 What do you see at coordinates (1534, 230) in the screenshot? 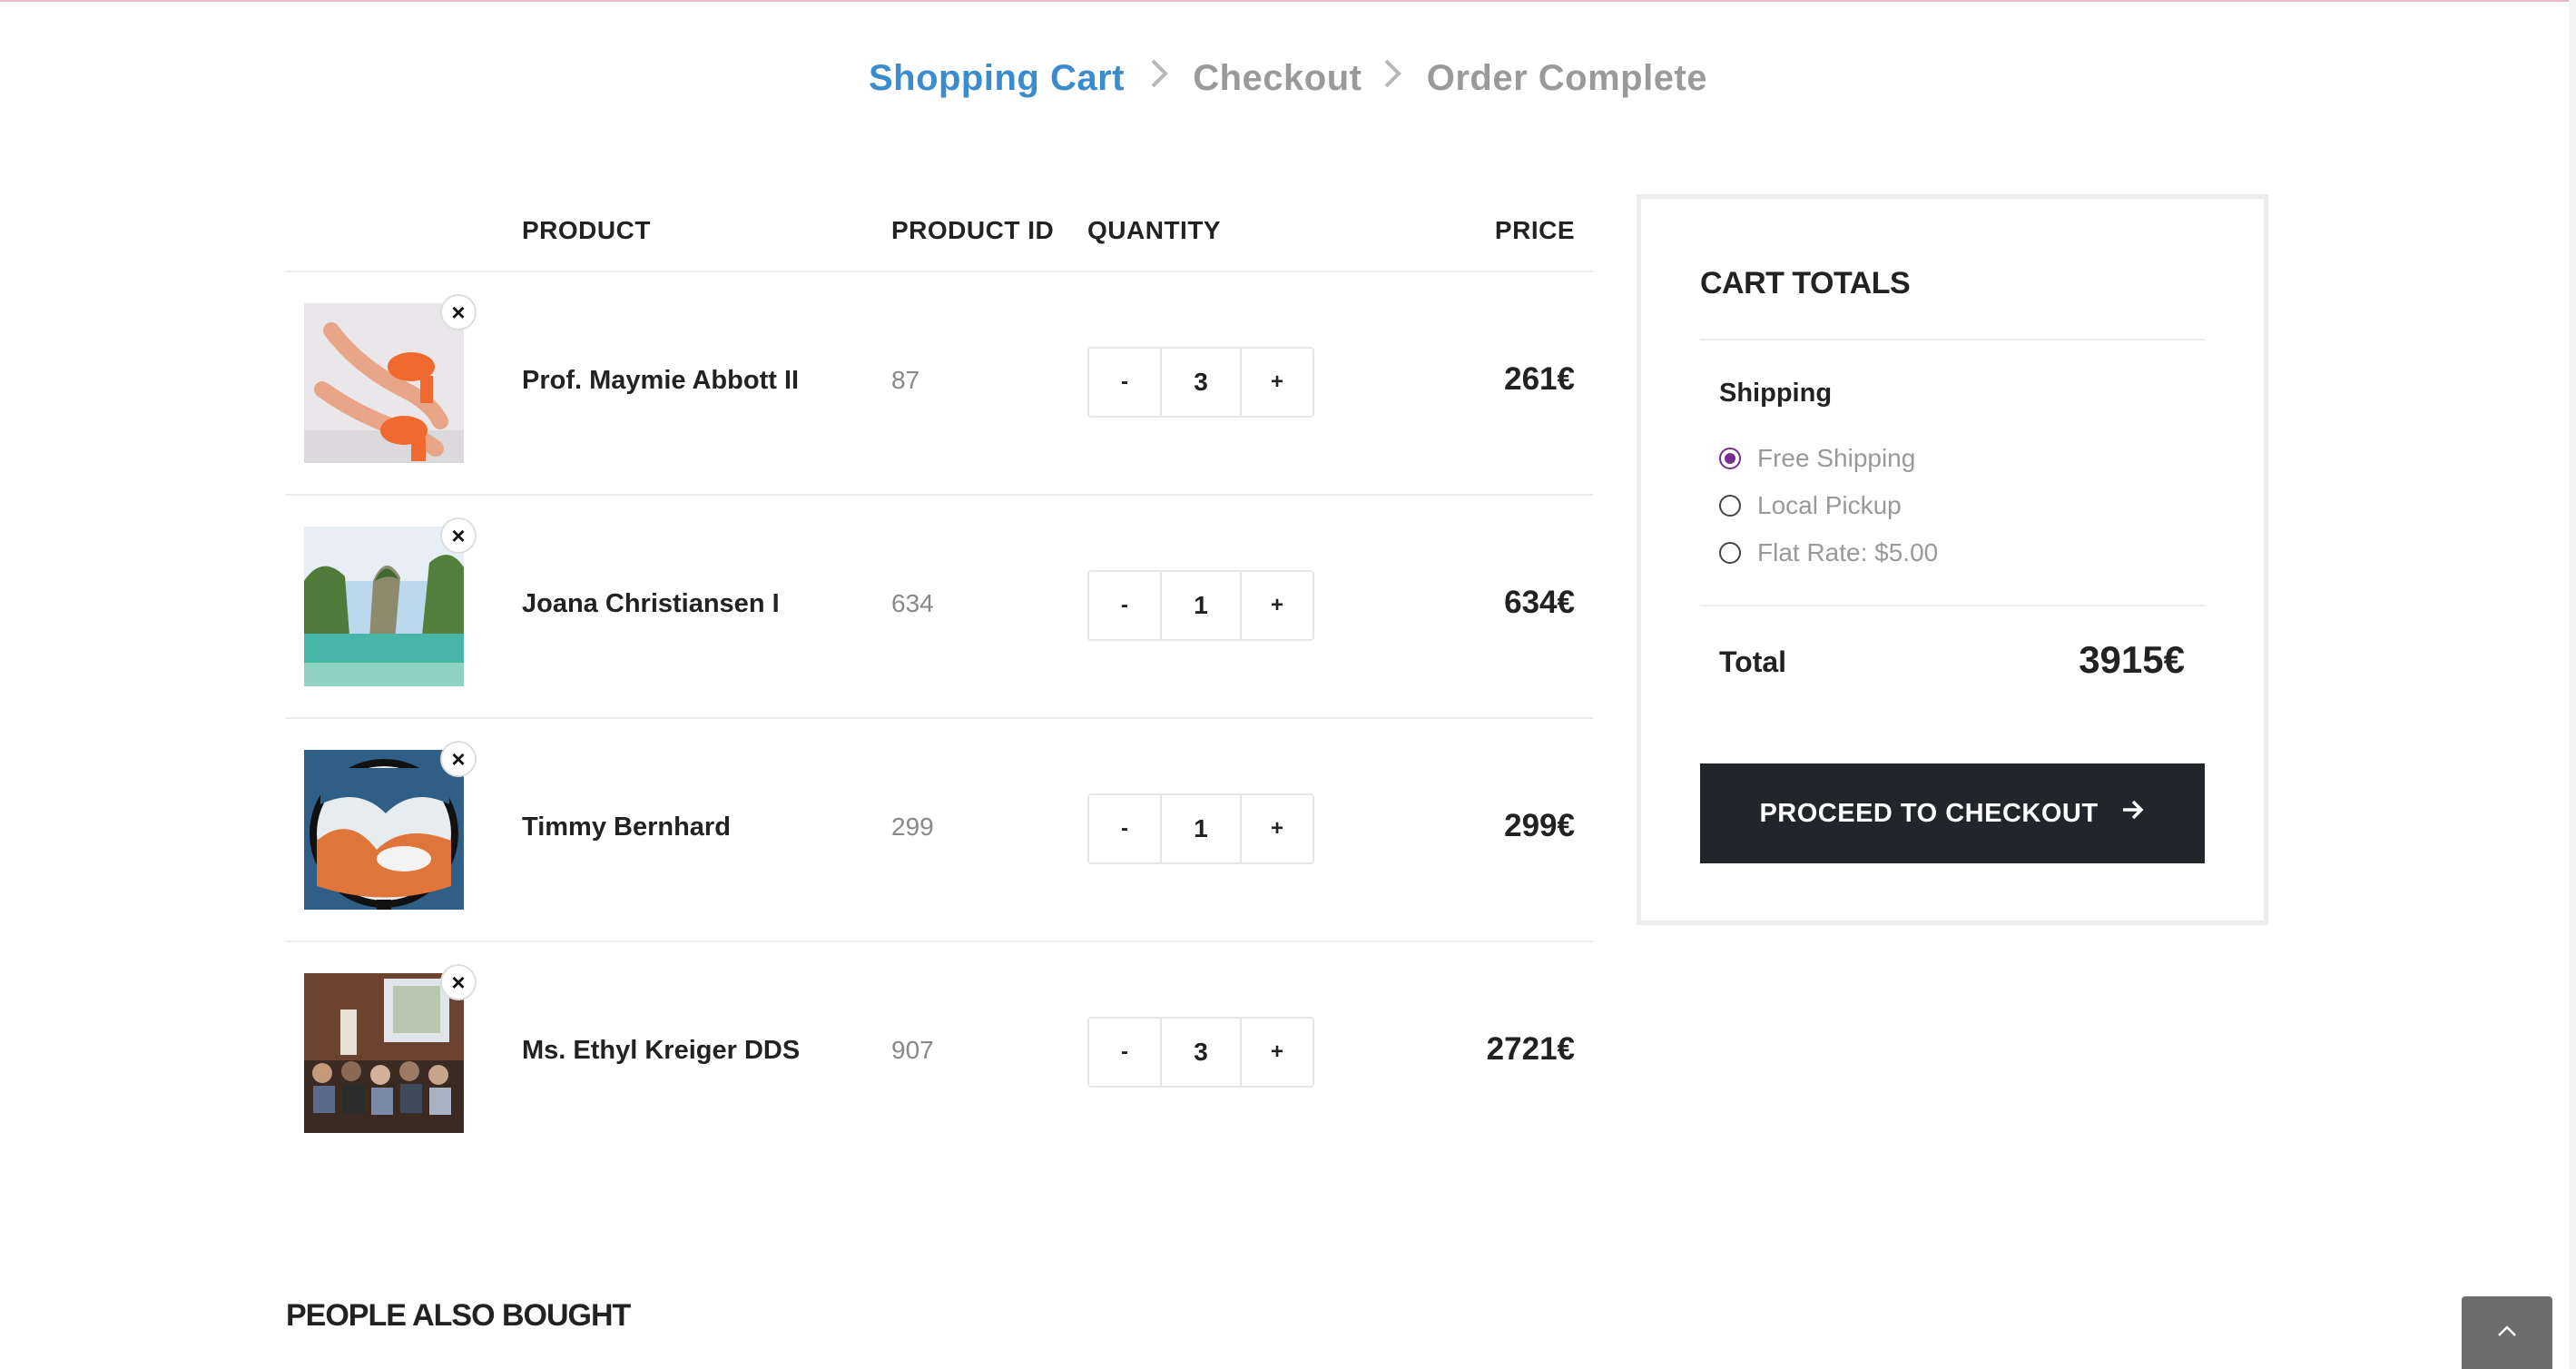
I see `header-price: PRICE` at bounding box center [1534, 230].